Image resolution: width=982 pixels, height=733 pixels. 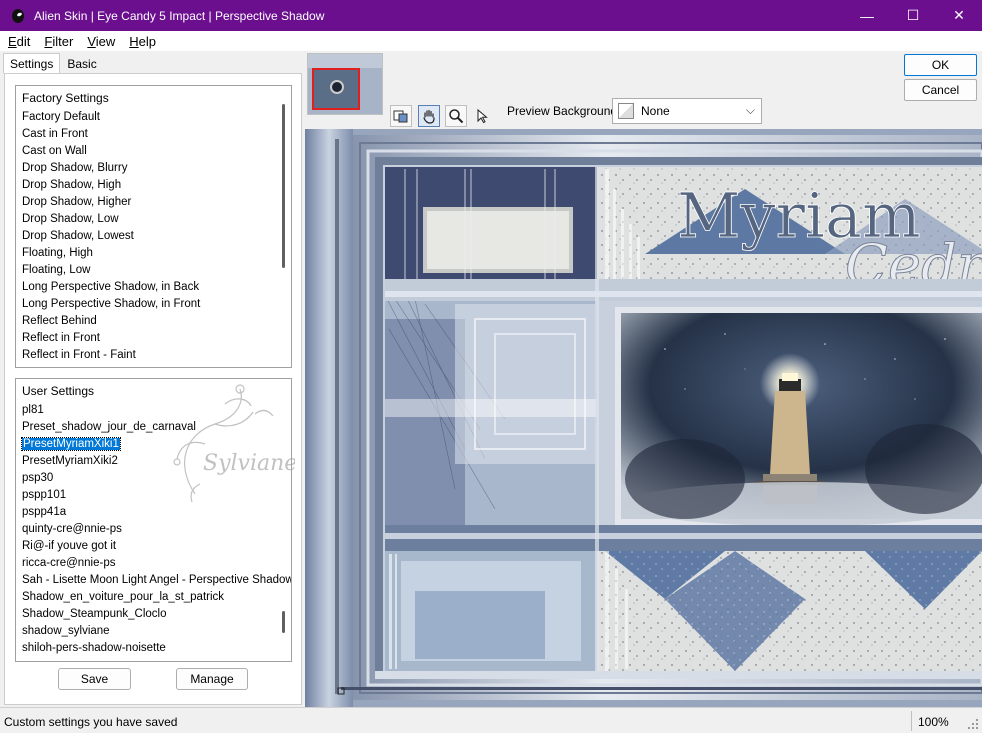 What do you see at coordinates (54, 151) in the screenshot?
I see `factory-preset-item-label: Cast on Wall` at bounding box center [54, 151].